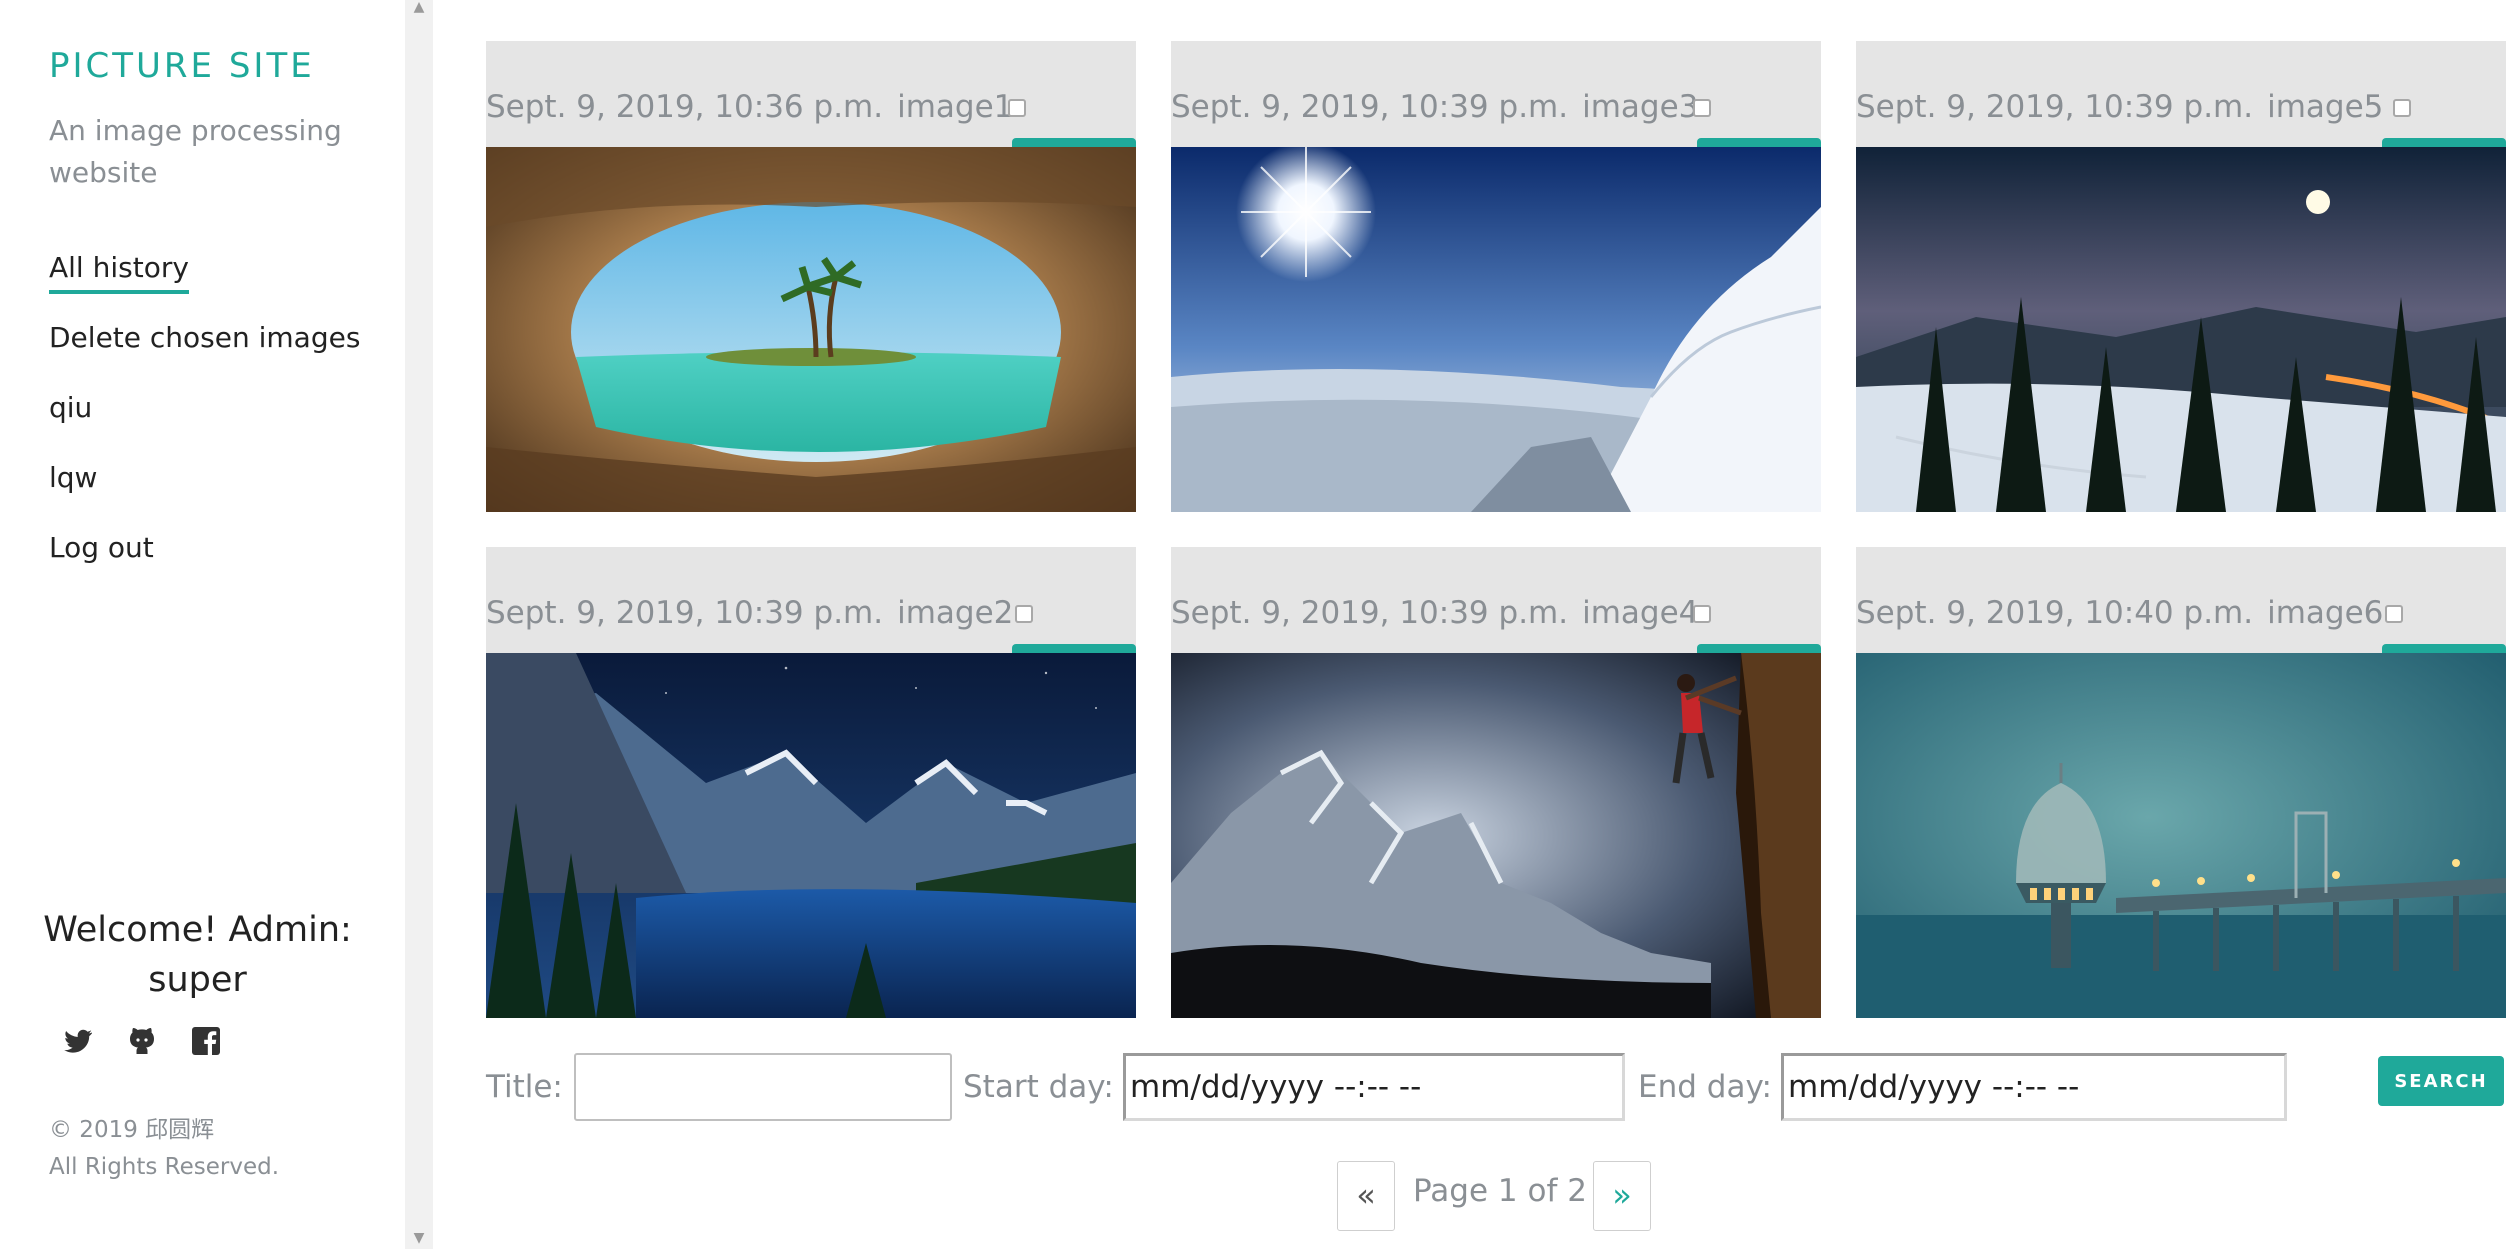 Image resolution: width=2508 pixels, height=1249 pixels. I want to click on card-name: image4, so click(1640, 613).